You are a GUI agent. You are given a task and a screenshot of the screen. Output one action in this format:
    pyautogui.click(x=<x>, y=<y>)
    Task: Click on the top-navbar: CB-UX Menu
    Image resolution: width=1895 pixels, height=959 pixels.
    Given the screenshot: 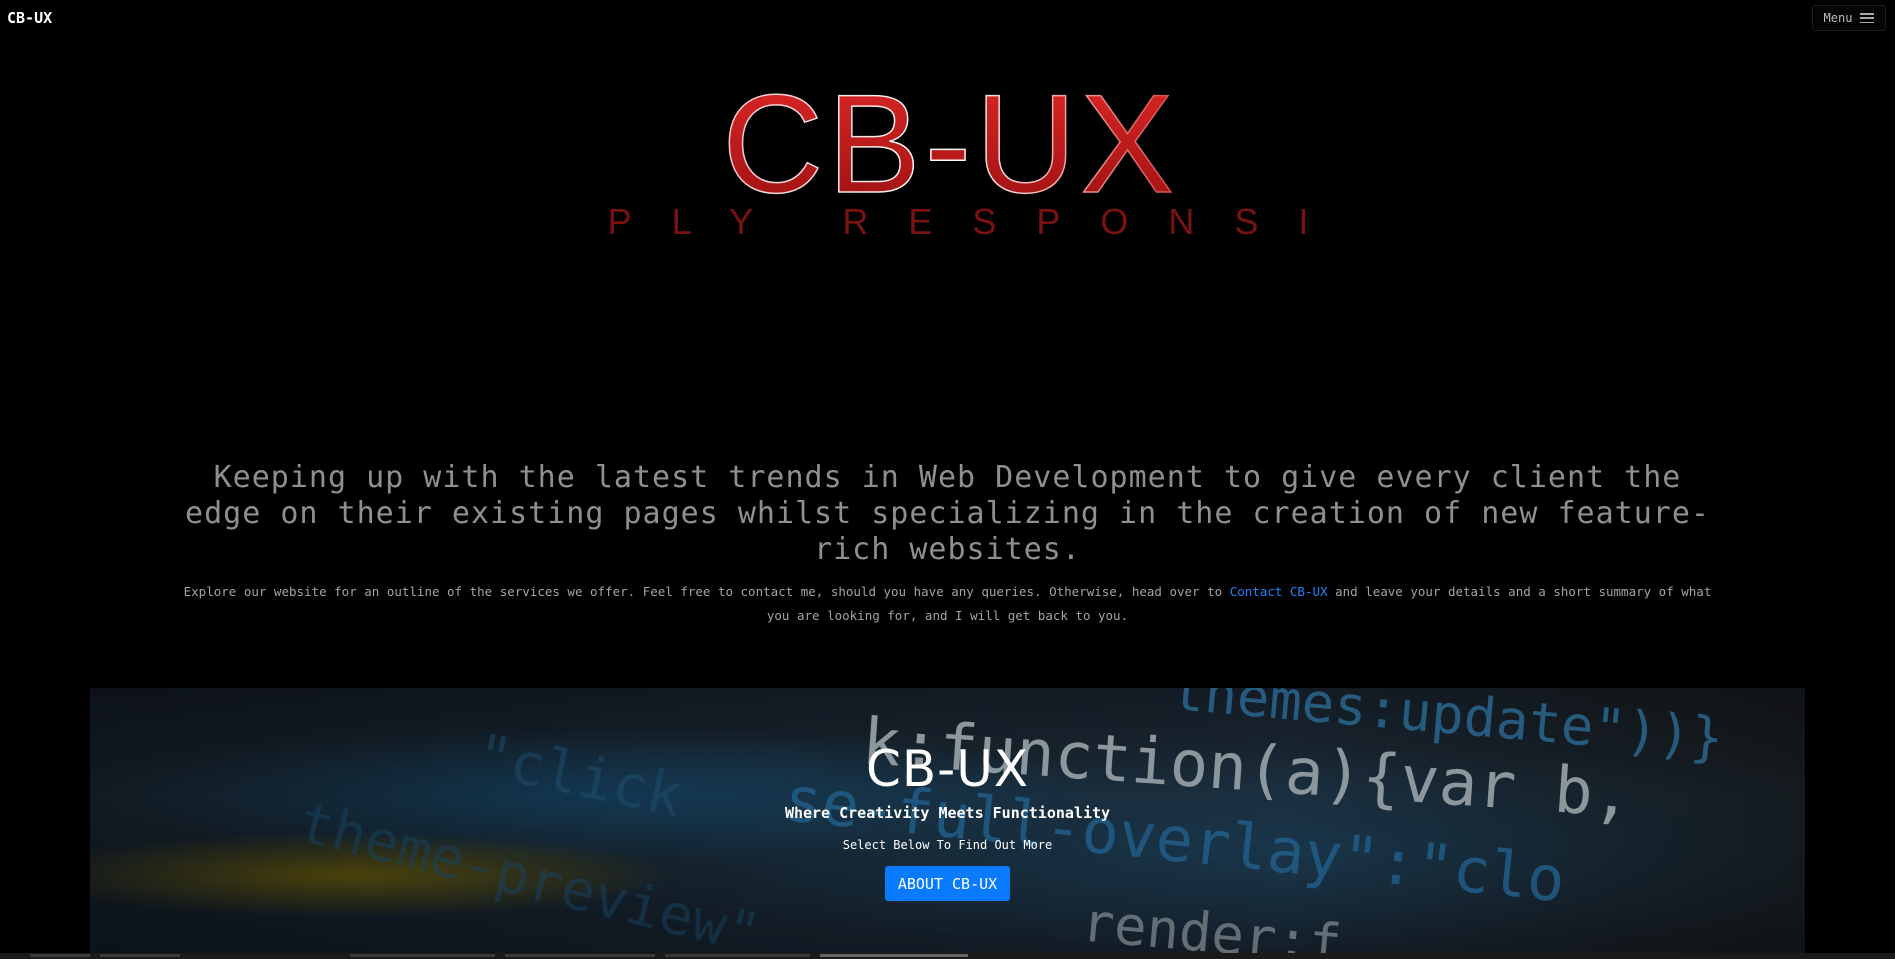 What is the action you would take?
    pyautogui.click(x=947, y=18)
    